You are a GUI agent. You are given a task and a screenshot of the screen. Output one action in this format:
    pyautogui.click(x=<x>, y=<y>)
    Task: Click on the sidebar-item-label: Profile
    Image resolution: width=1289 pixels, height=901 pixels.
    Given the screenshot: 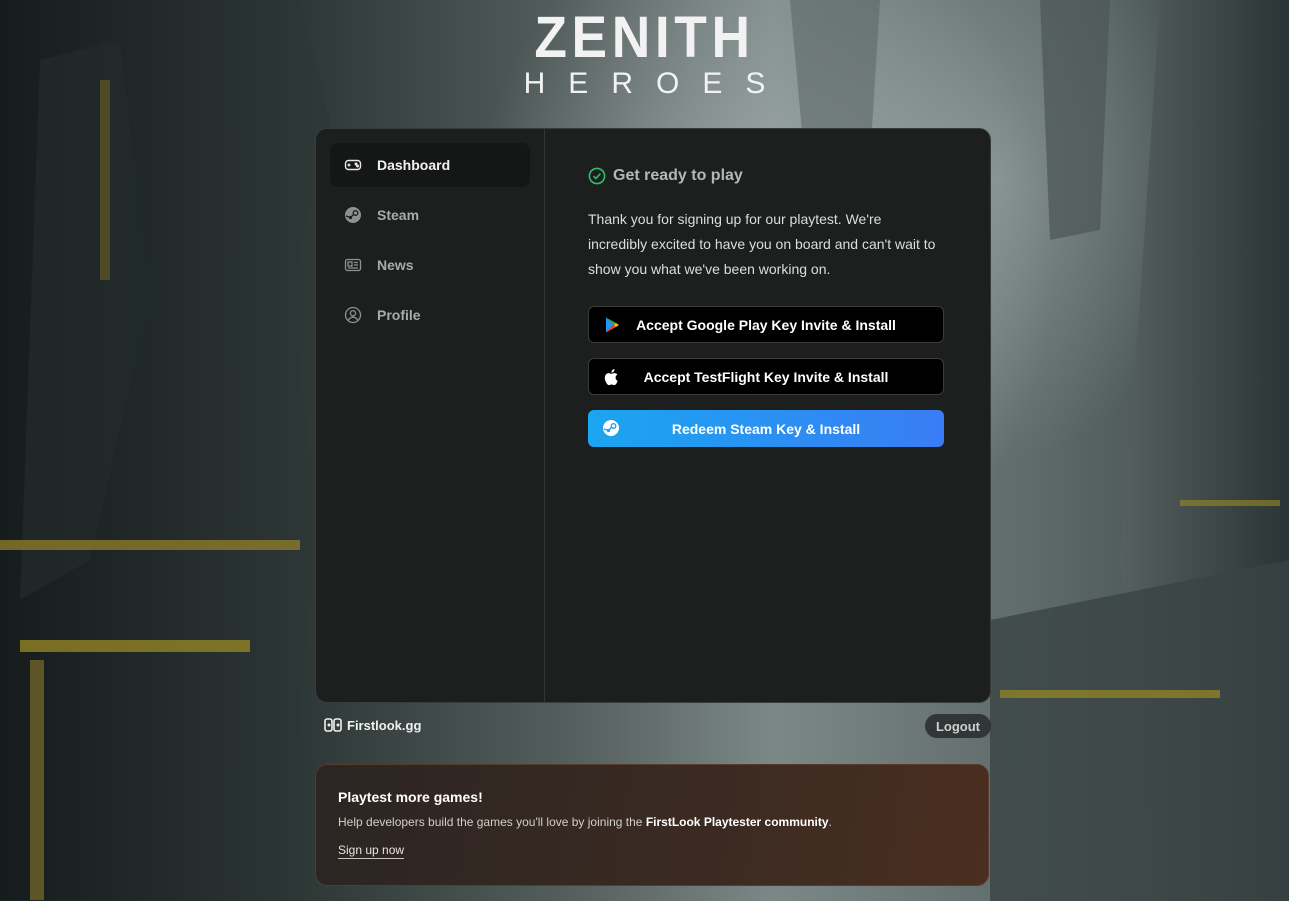 What is the action you would take?
    pyautogui.click(x=399, y=315)
    